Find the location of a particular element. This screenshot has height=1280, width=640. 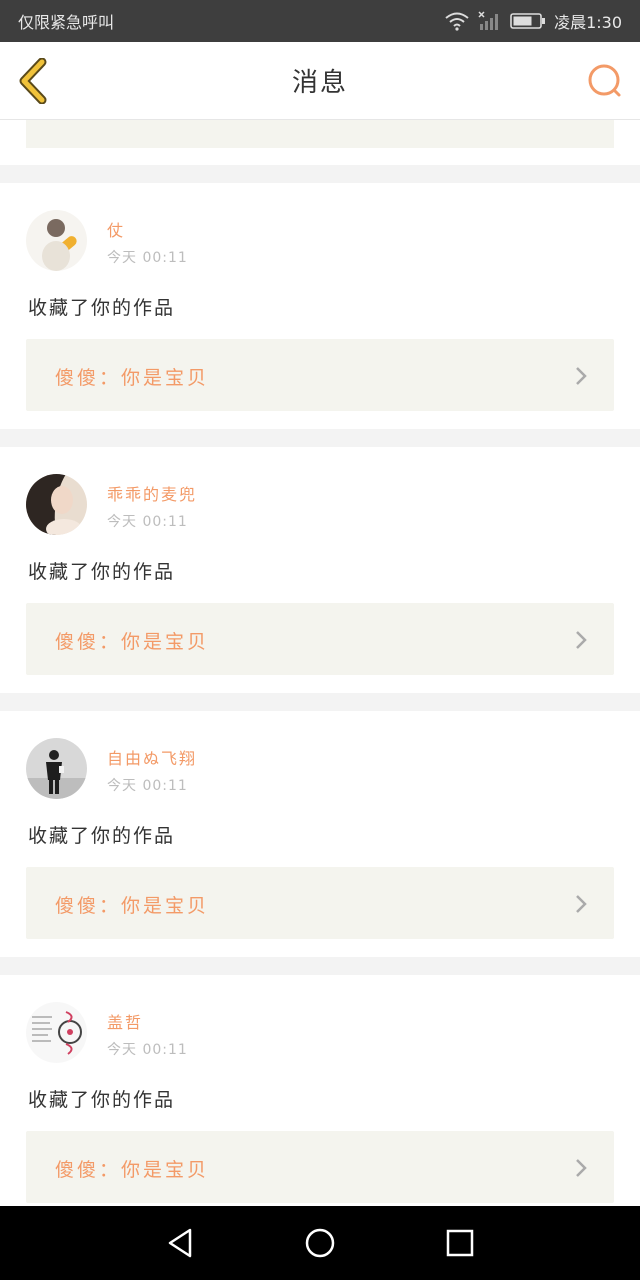

app-header: 消息 is located at coordinates (320, 81).